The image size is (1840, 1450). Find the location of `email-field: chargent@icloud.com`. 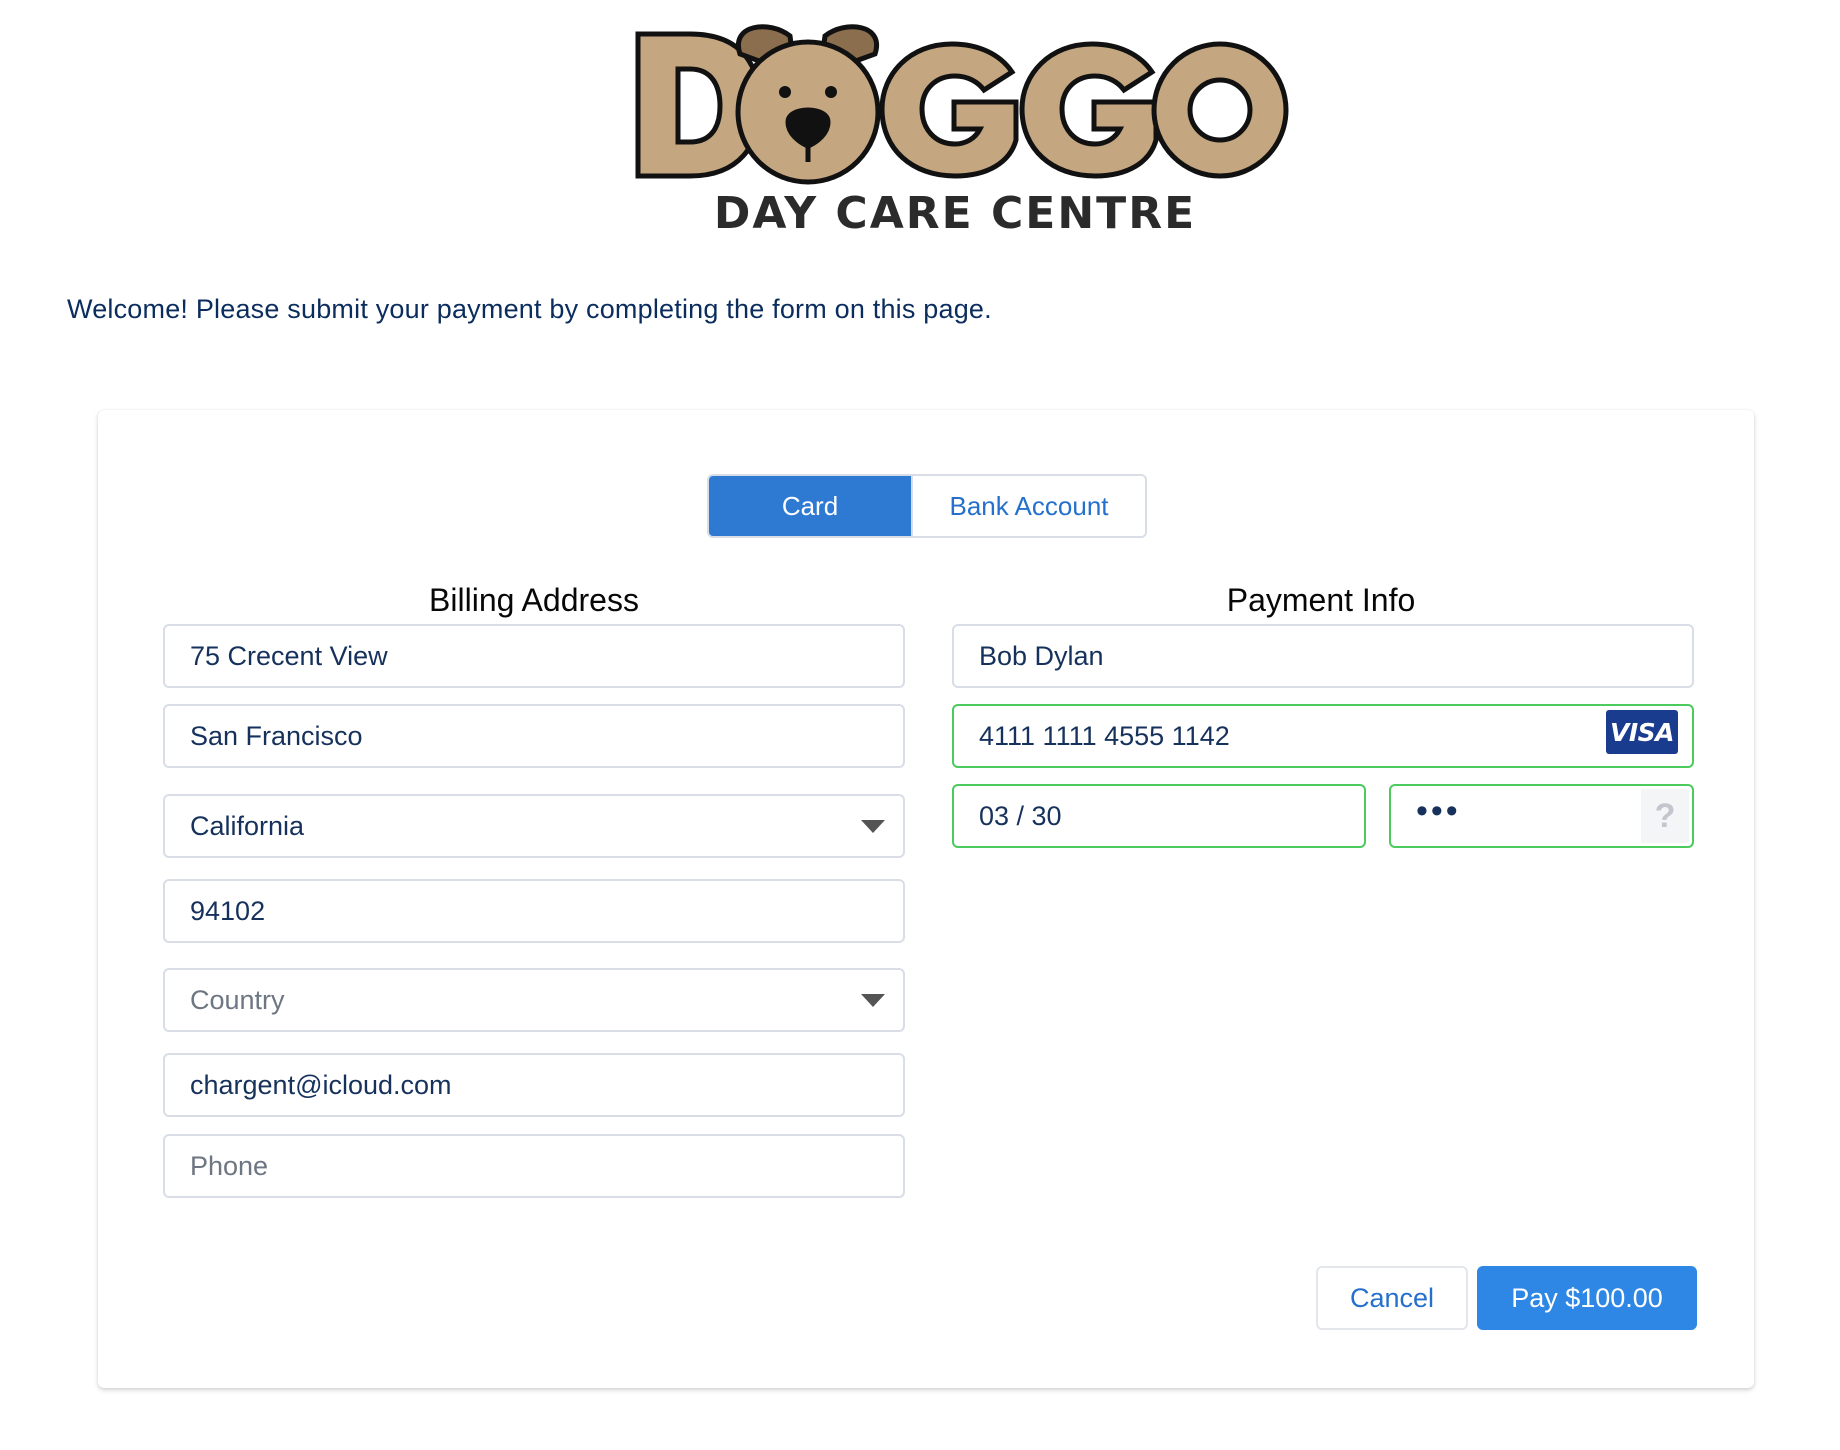

email-field: chargent@icloud.com is located at coordinates (534, 1085).